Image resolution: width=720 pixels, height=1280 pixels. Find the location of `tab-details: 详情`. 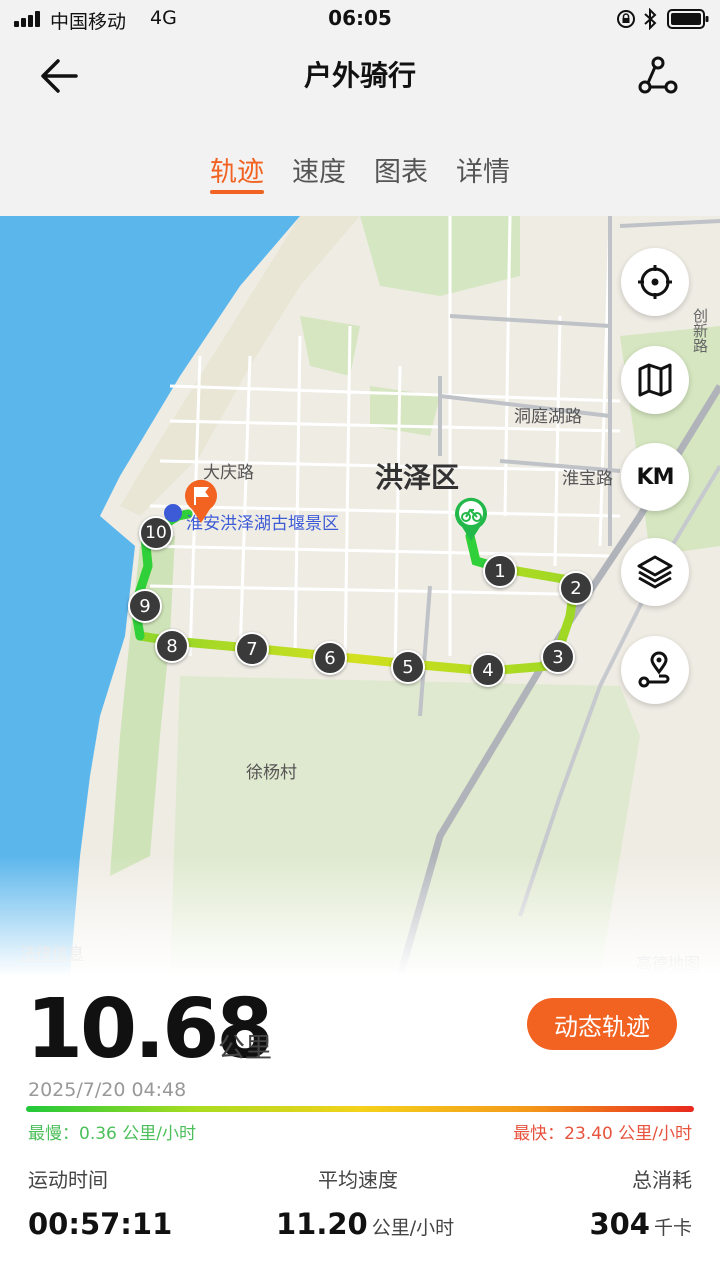

tab-details: 详情 is located at coordinates (483, 166).